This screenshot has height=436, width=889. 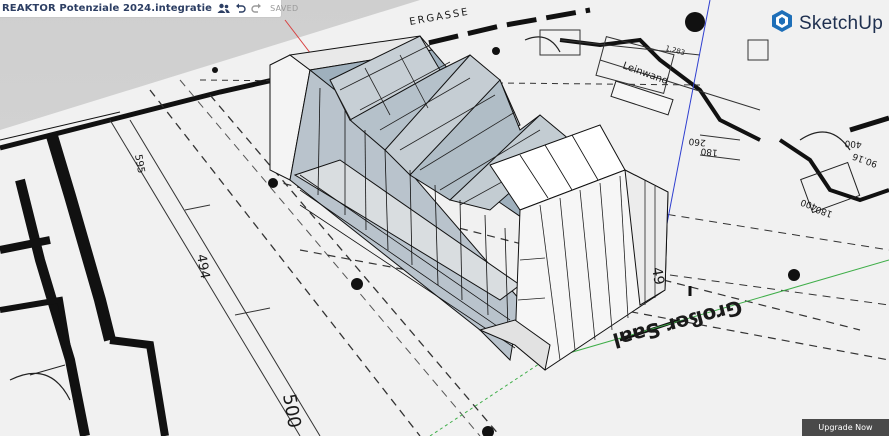 What do you see at coordinates (845, 427) in the screenshot?
I see `upgrade-now-button: Upgrade Now` at bounding box center [845, 427].